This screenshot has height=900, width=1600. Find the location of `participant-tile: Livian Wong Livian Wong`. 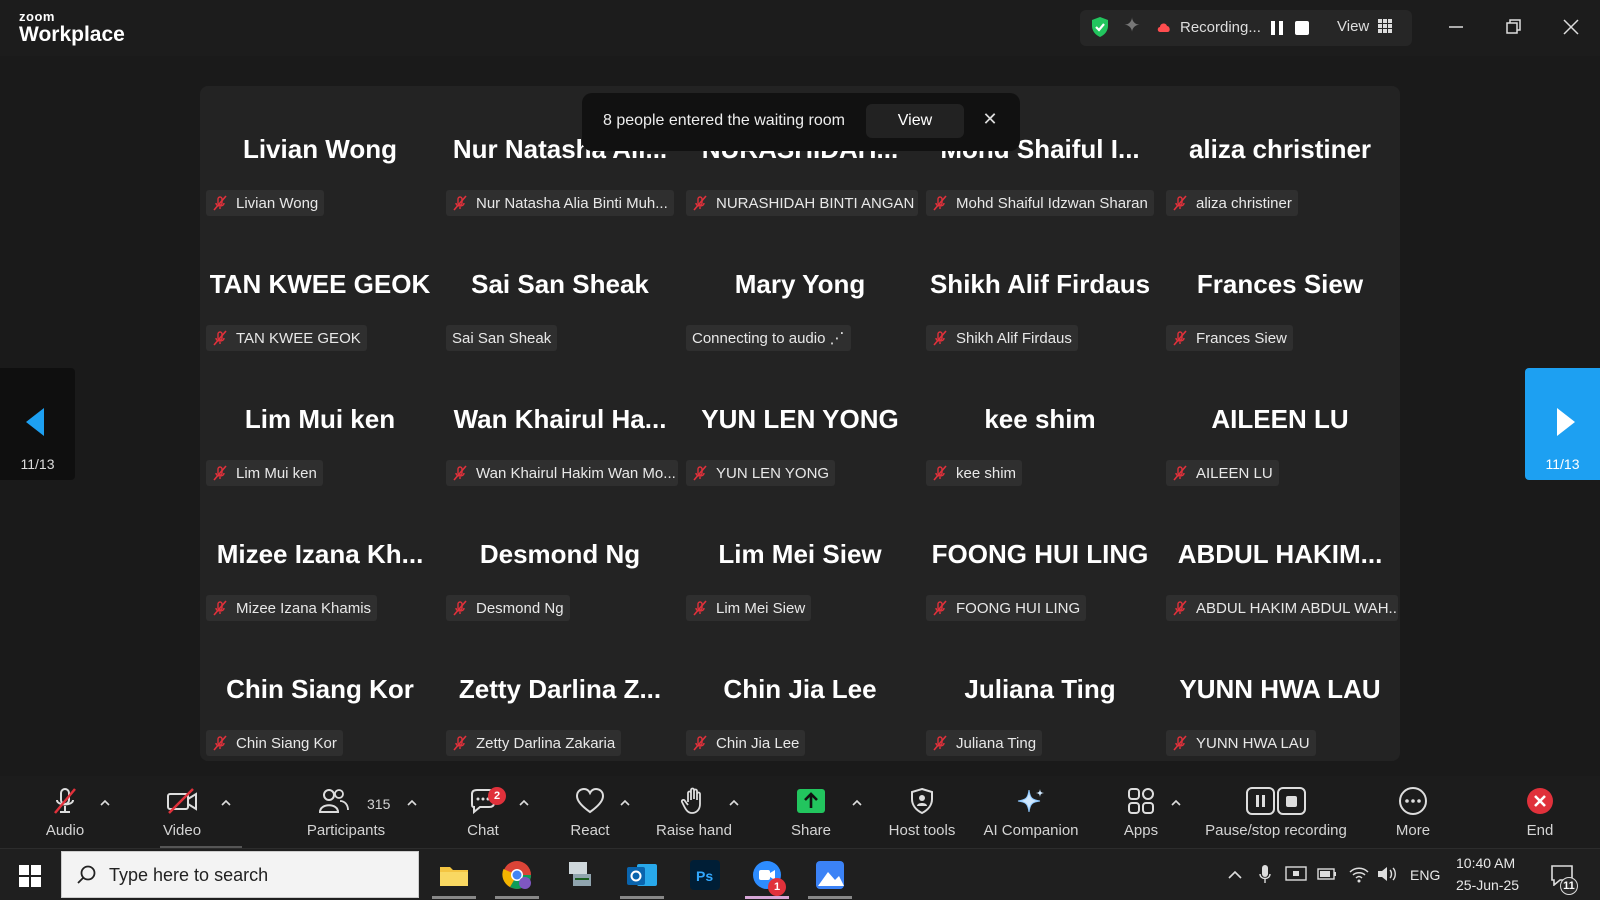

participant-tile: Livian Wong Livian Wong is located at coordinates (320, 152).